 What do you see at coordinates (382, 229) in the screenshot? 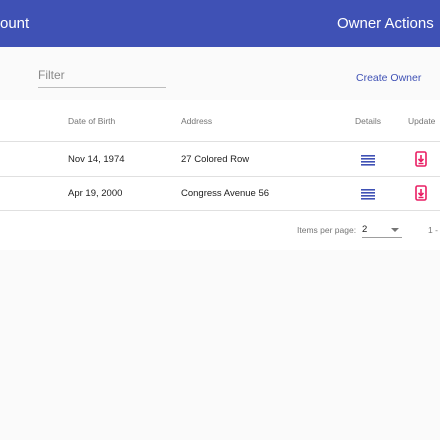
I see `page-size-select: 2` at bounding box center [382, 229].